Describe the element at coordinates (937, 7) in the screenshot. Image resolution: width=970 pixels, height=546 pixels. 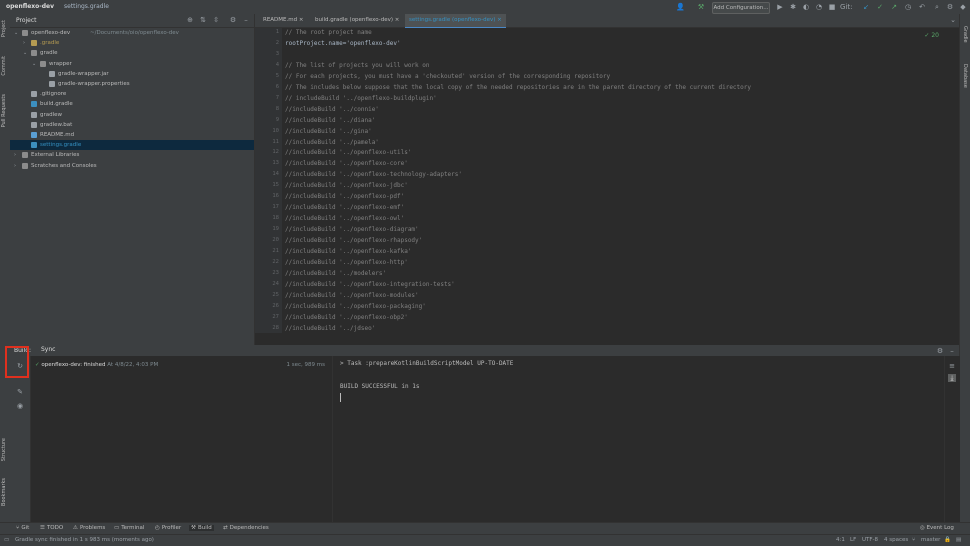
I see `search-icon: ⌕` at that location.